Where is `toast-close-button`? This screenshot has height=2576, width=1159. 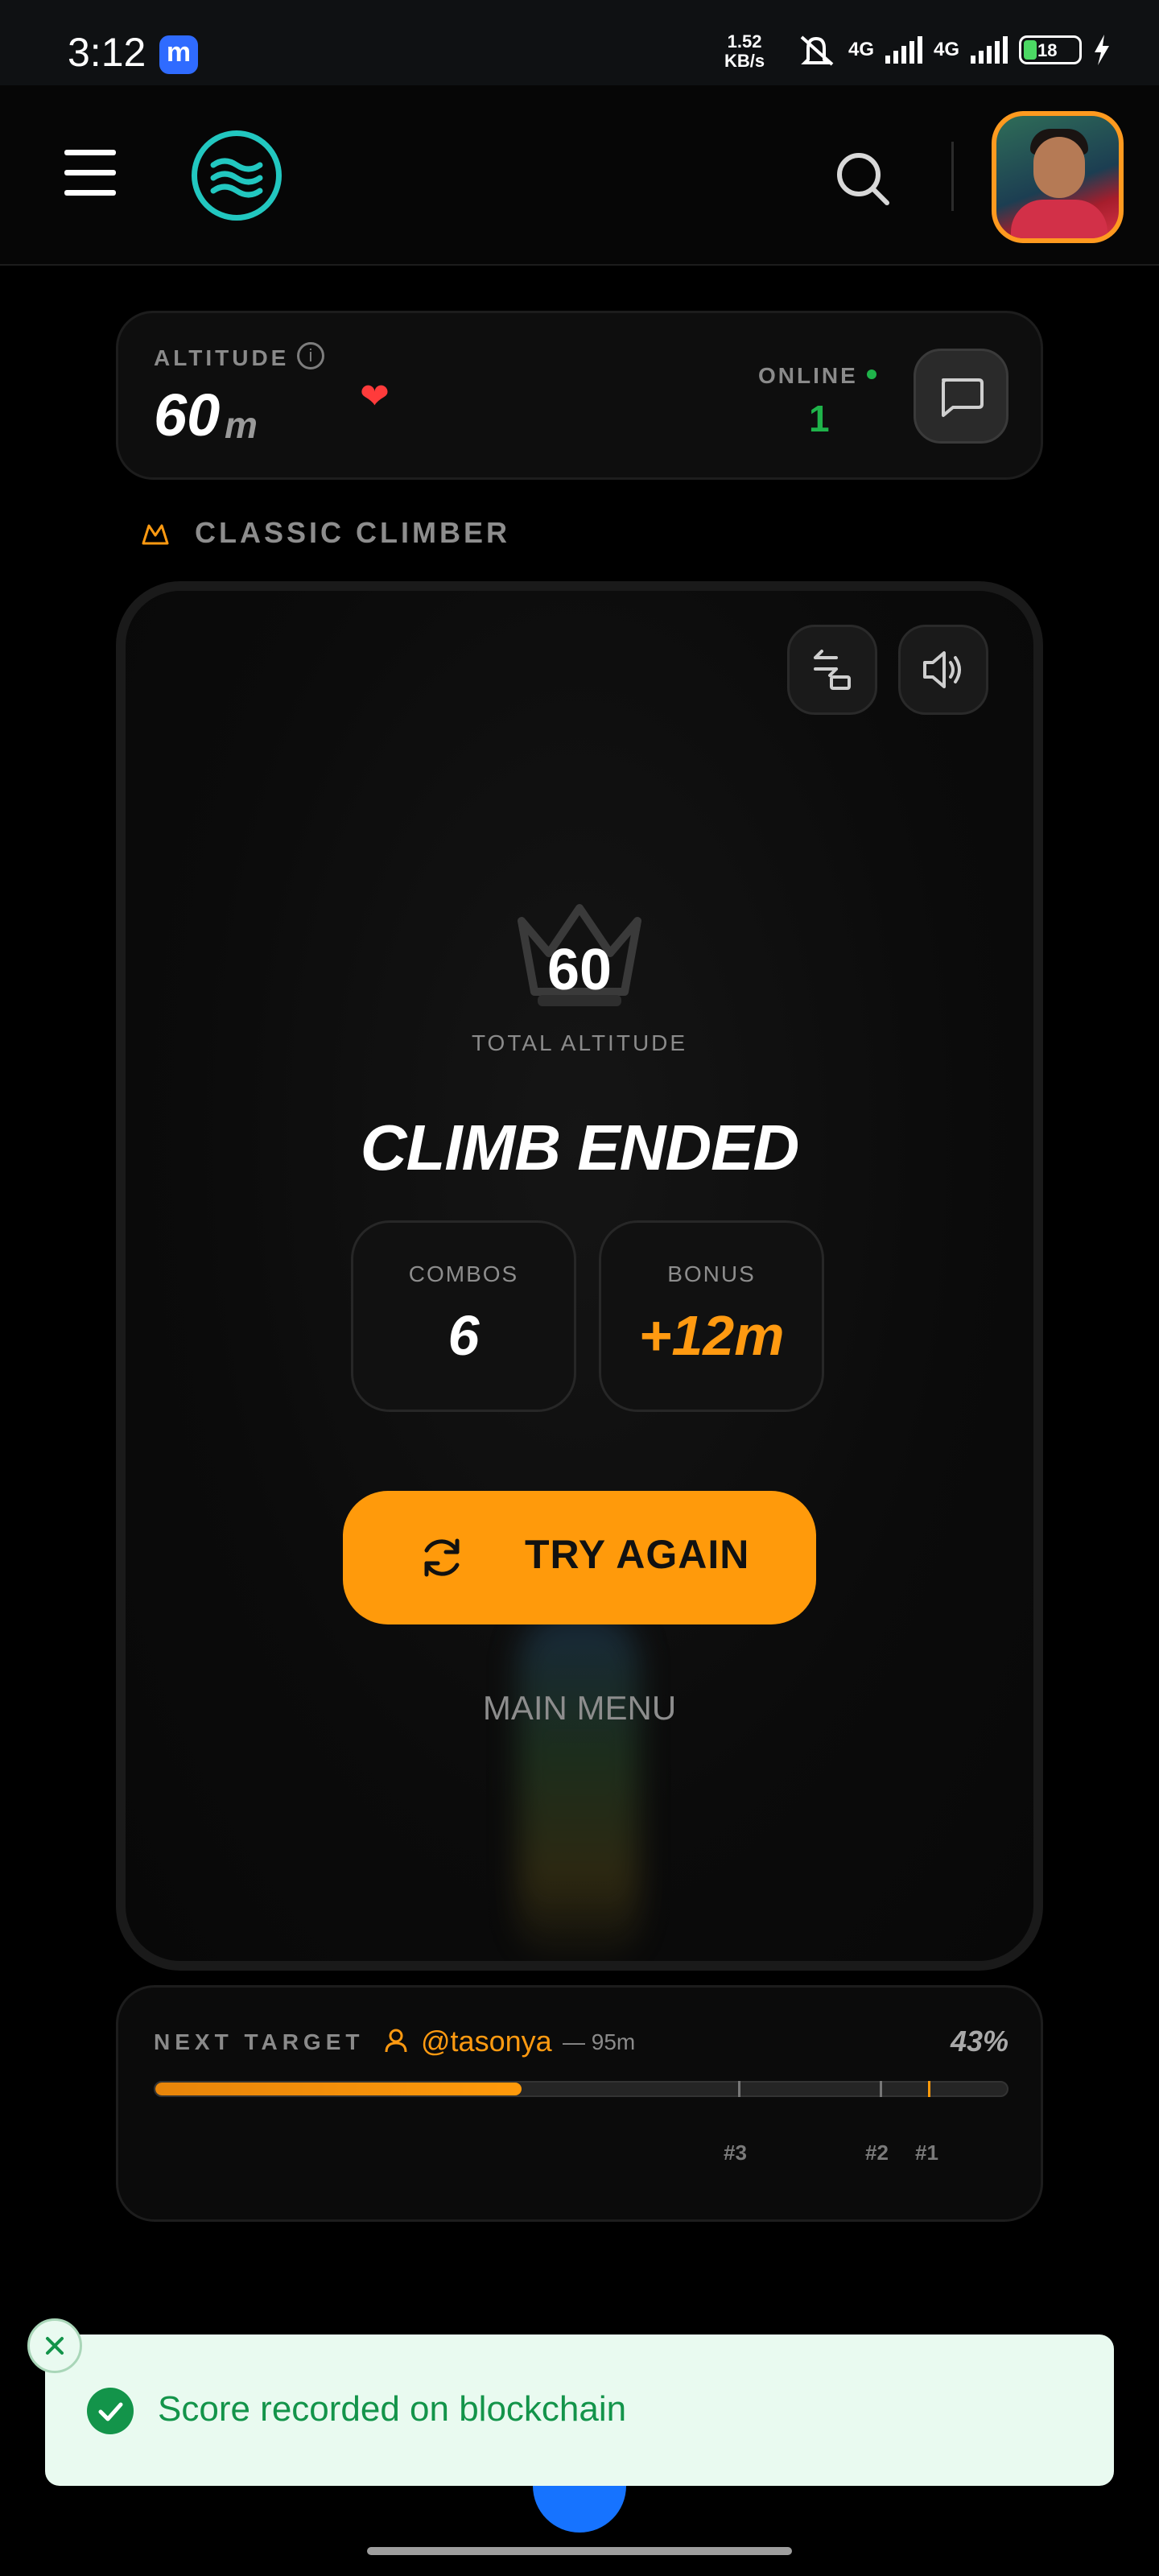
toast-close-button is located at coordinates (54, 2345).